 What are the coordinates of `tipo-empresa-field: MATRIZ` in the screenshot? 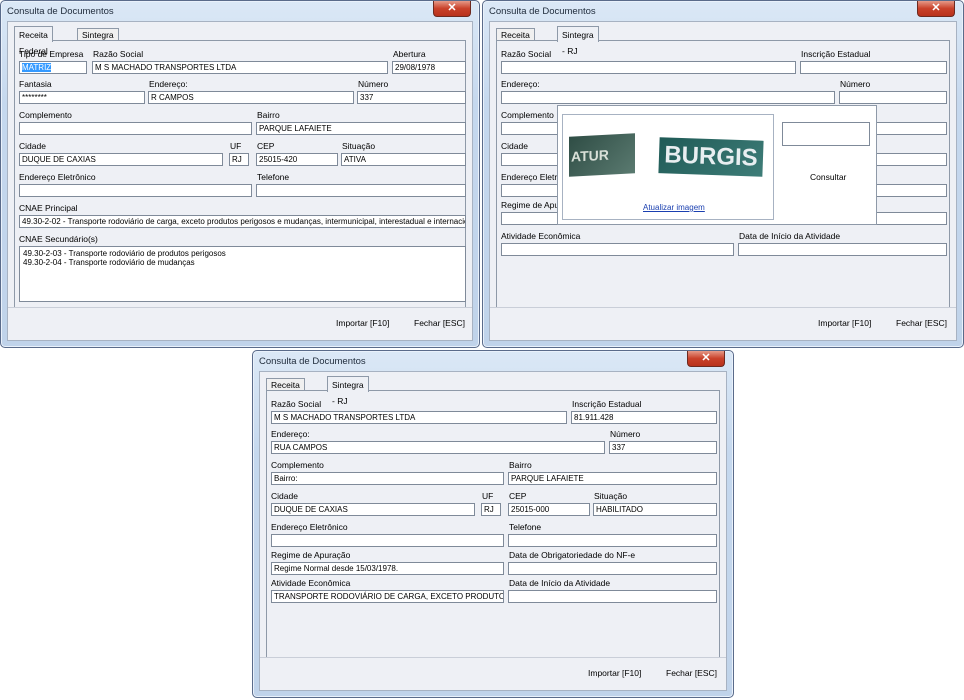 It's located at (53, 67).